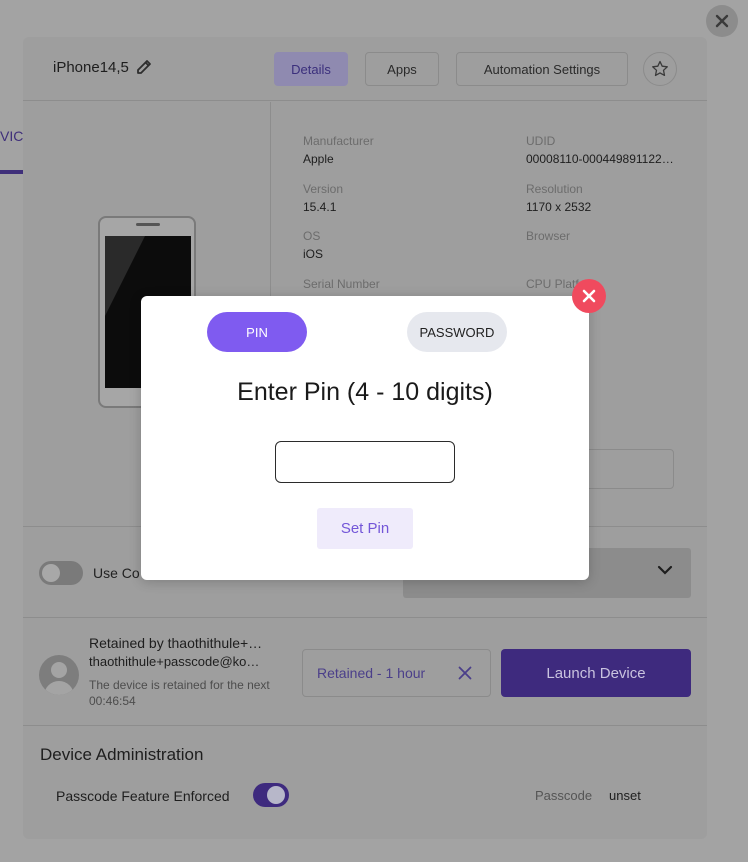 This screenshot has width=748, height=862. What do you see at coordinates (122, 754) in the screenshot?
I see `device-administration-title: Device Administration` at bounding box center [122, 754].